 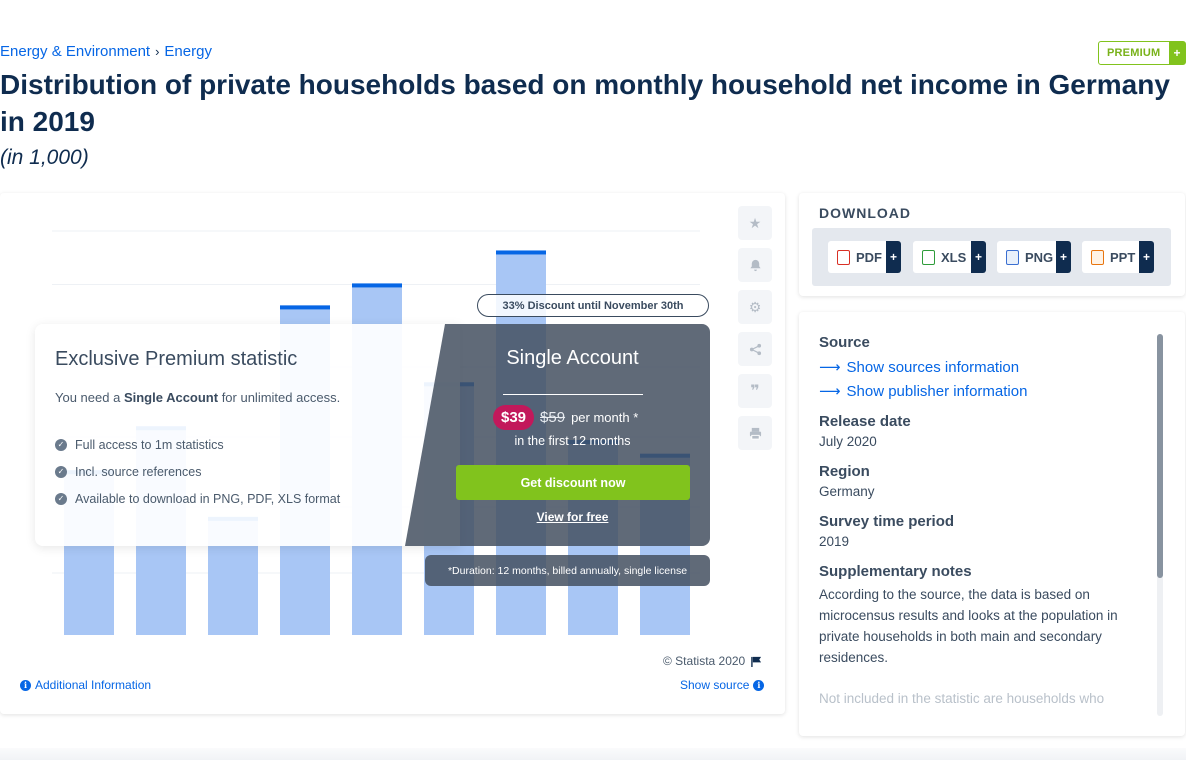 I want to click on download-pdf-button: PDF +, so click(x=864, y=257).